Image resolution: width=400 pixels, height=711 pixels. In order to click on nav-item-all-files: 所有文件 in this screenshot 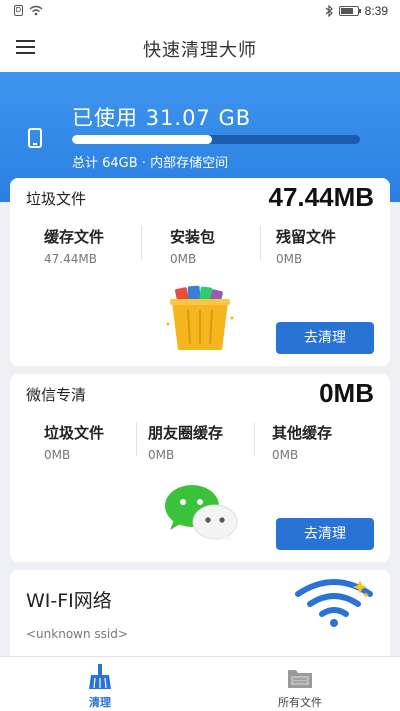, I will do `click(300, 684)`.